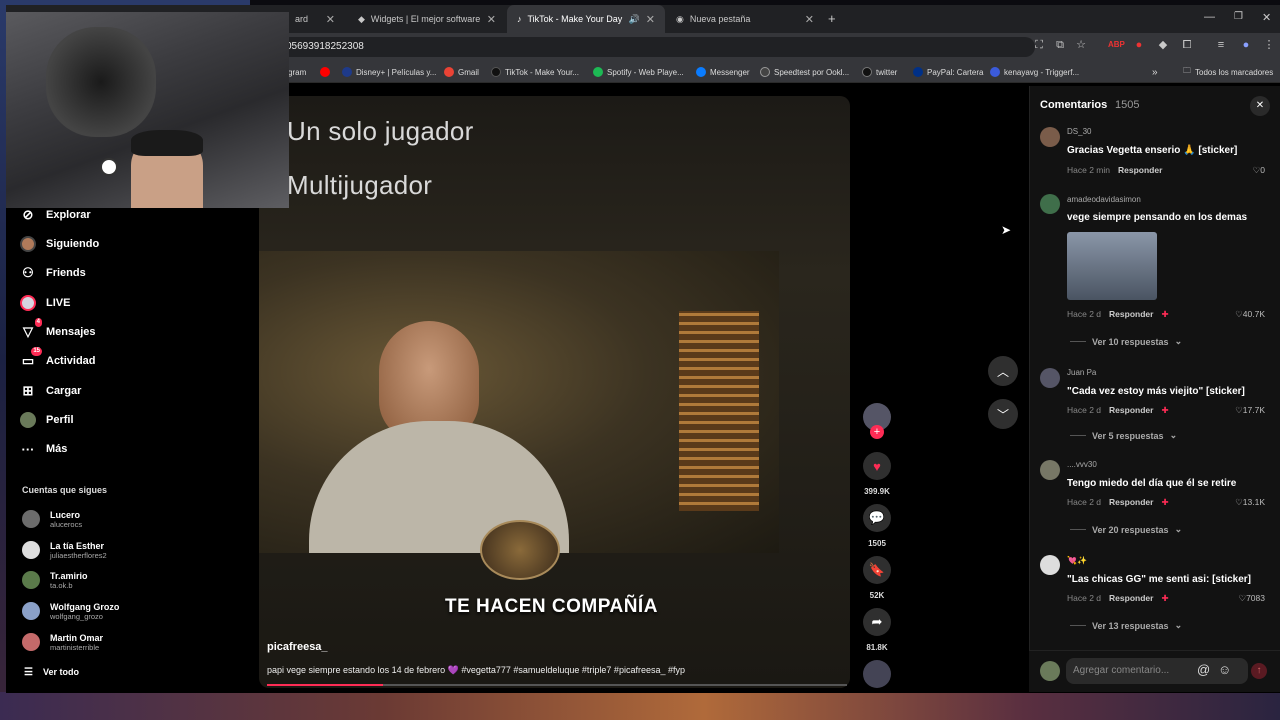  Describe the element at coordinates (745, 19) in the screenshot. I see `tab-4: ◉ Nueva pestaña ✕` at that location.